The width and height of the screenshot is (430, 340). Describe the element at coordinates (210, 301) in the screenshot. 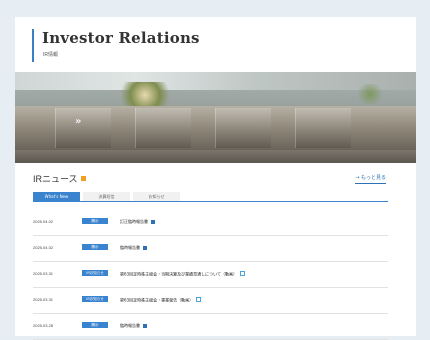

I see `list-item: 2025.03.31 IRお知らせ 第63回定時株主総会・事業報告（動画）` at that location.